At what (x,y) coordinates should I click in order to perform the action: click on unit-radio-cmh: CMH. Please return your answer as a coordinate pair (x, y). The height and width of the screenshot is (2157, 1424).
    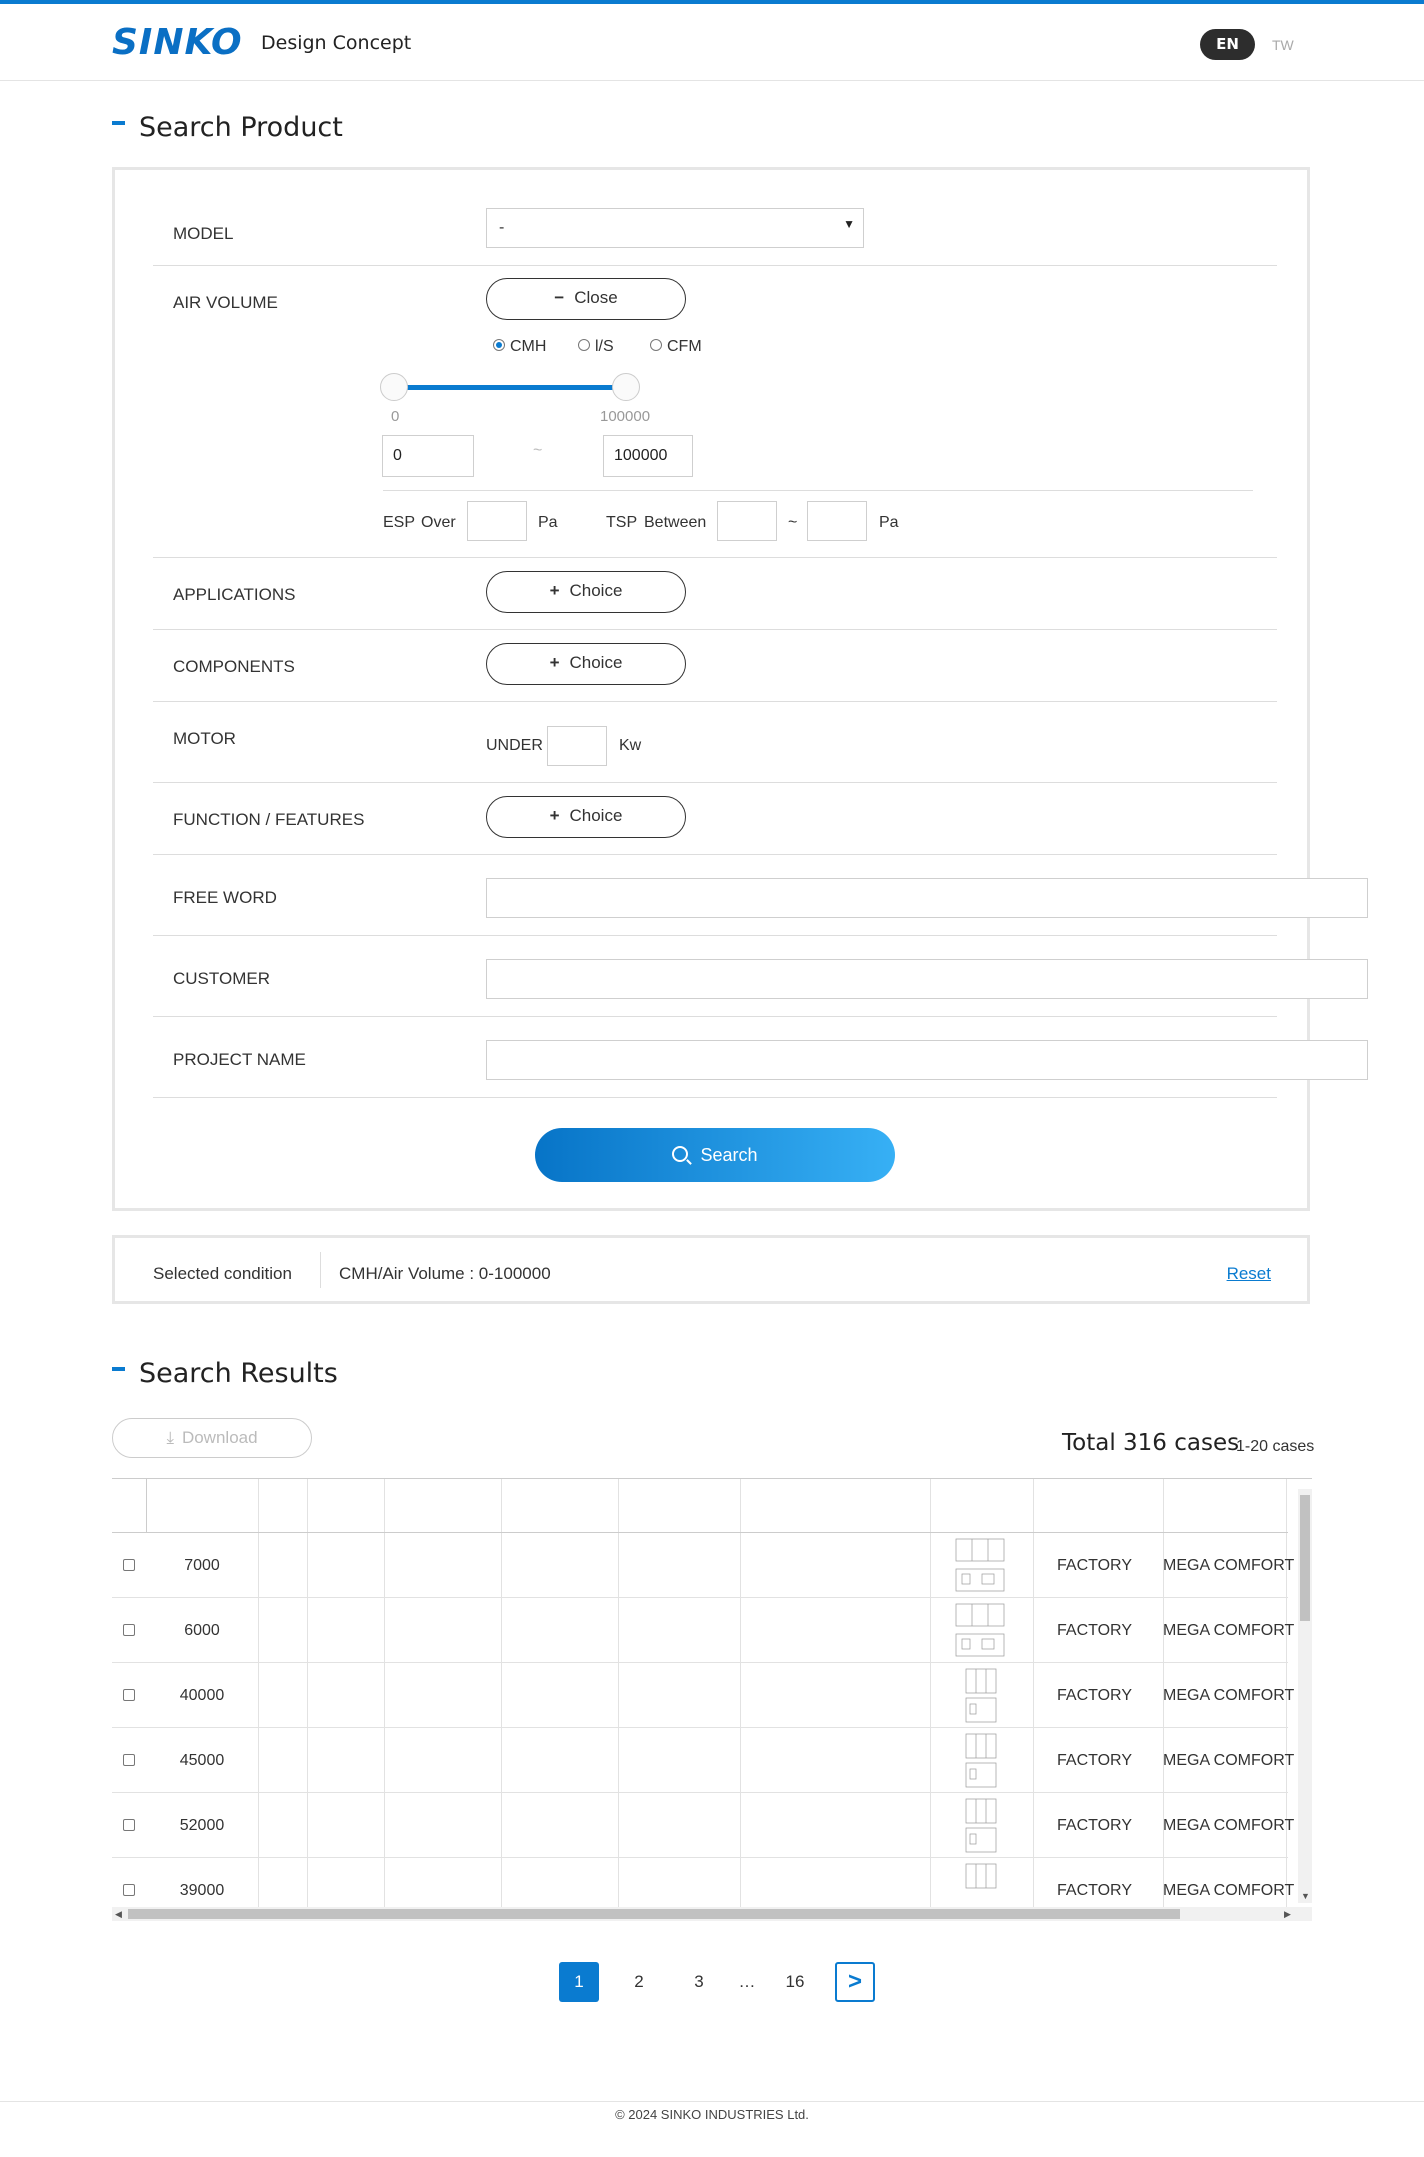
    Looking at the image, I should click on (519, 347).